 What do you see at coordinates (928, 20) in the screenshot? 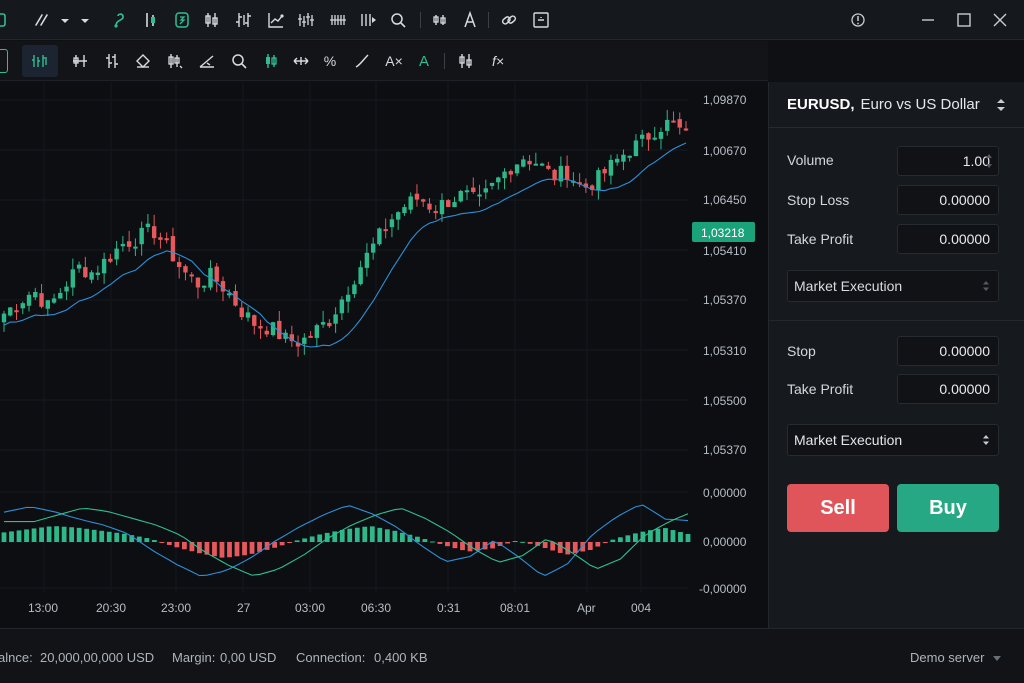
I see `minimize-icon` at bounding box center [928, 20].